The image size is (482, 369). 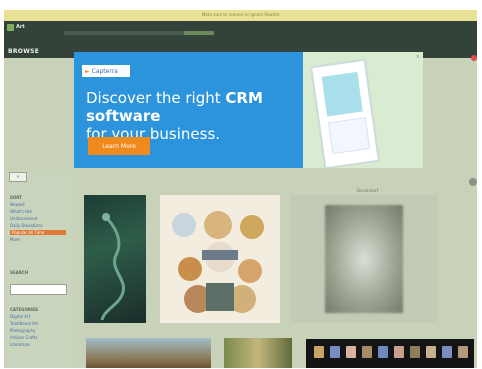 What do you see at coordinates (119, 146) in the screenshot?
I see `ad-learn-more-button: Learn More` at bounding box center [119, 146].